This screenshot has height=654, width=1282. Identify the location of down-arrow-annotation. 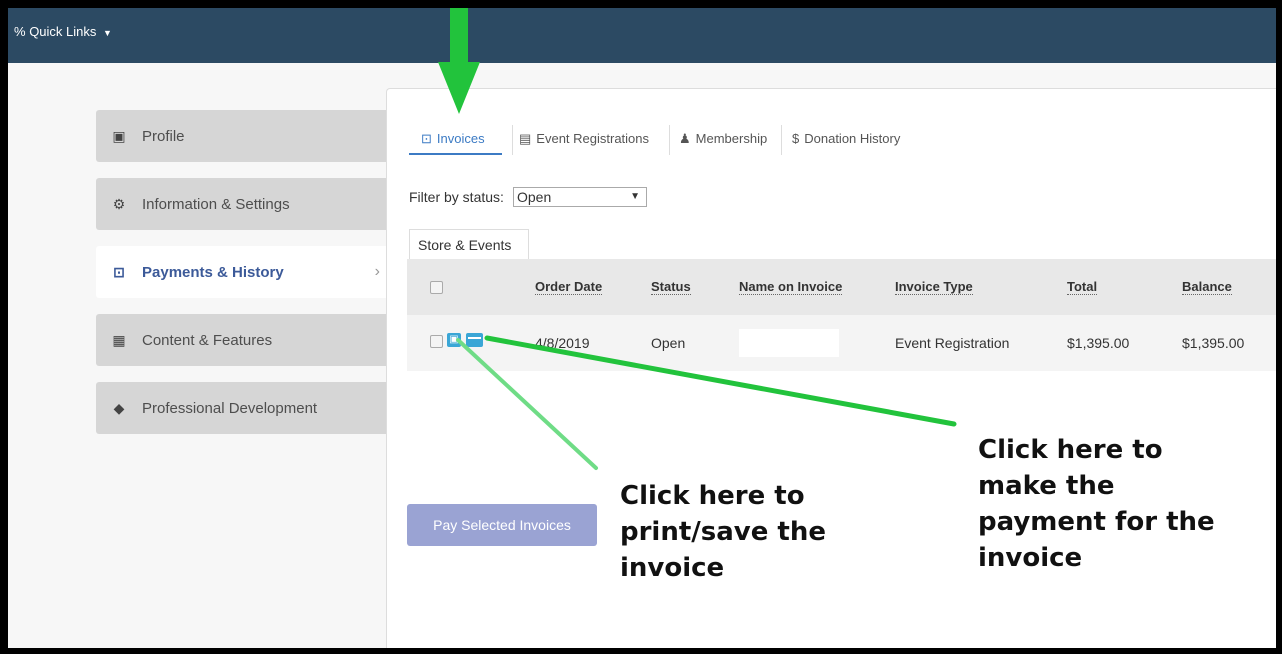
(459, 61).